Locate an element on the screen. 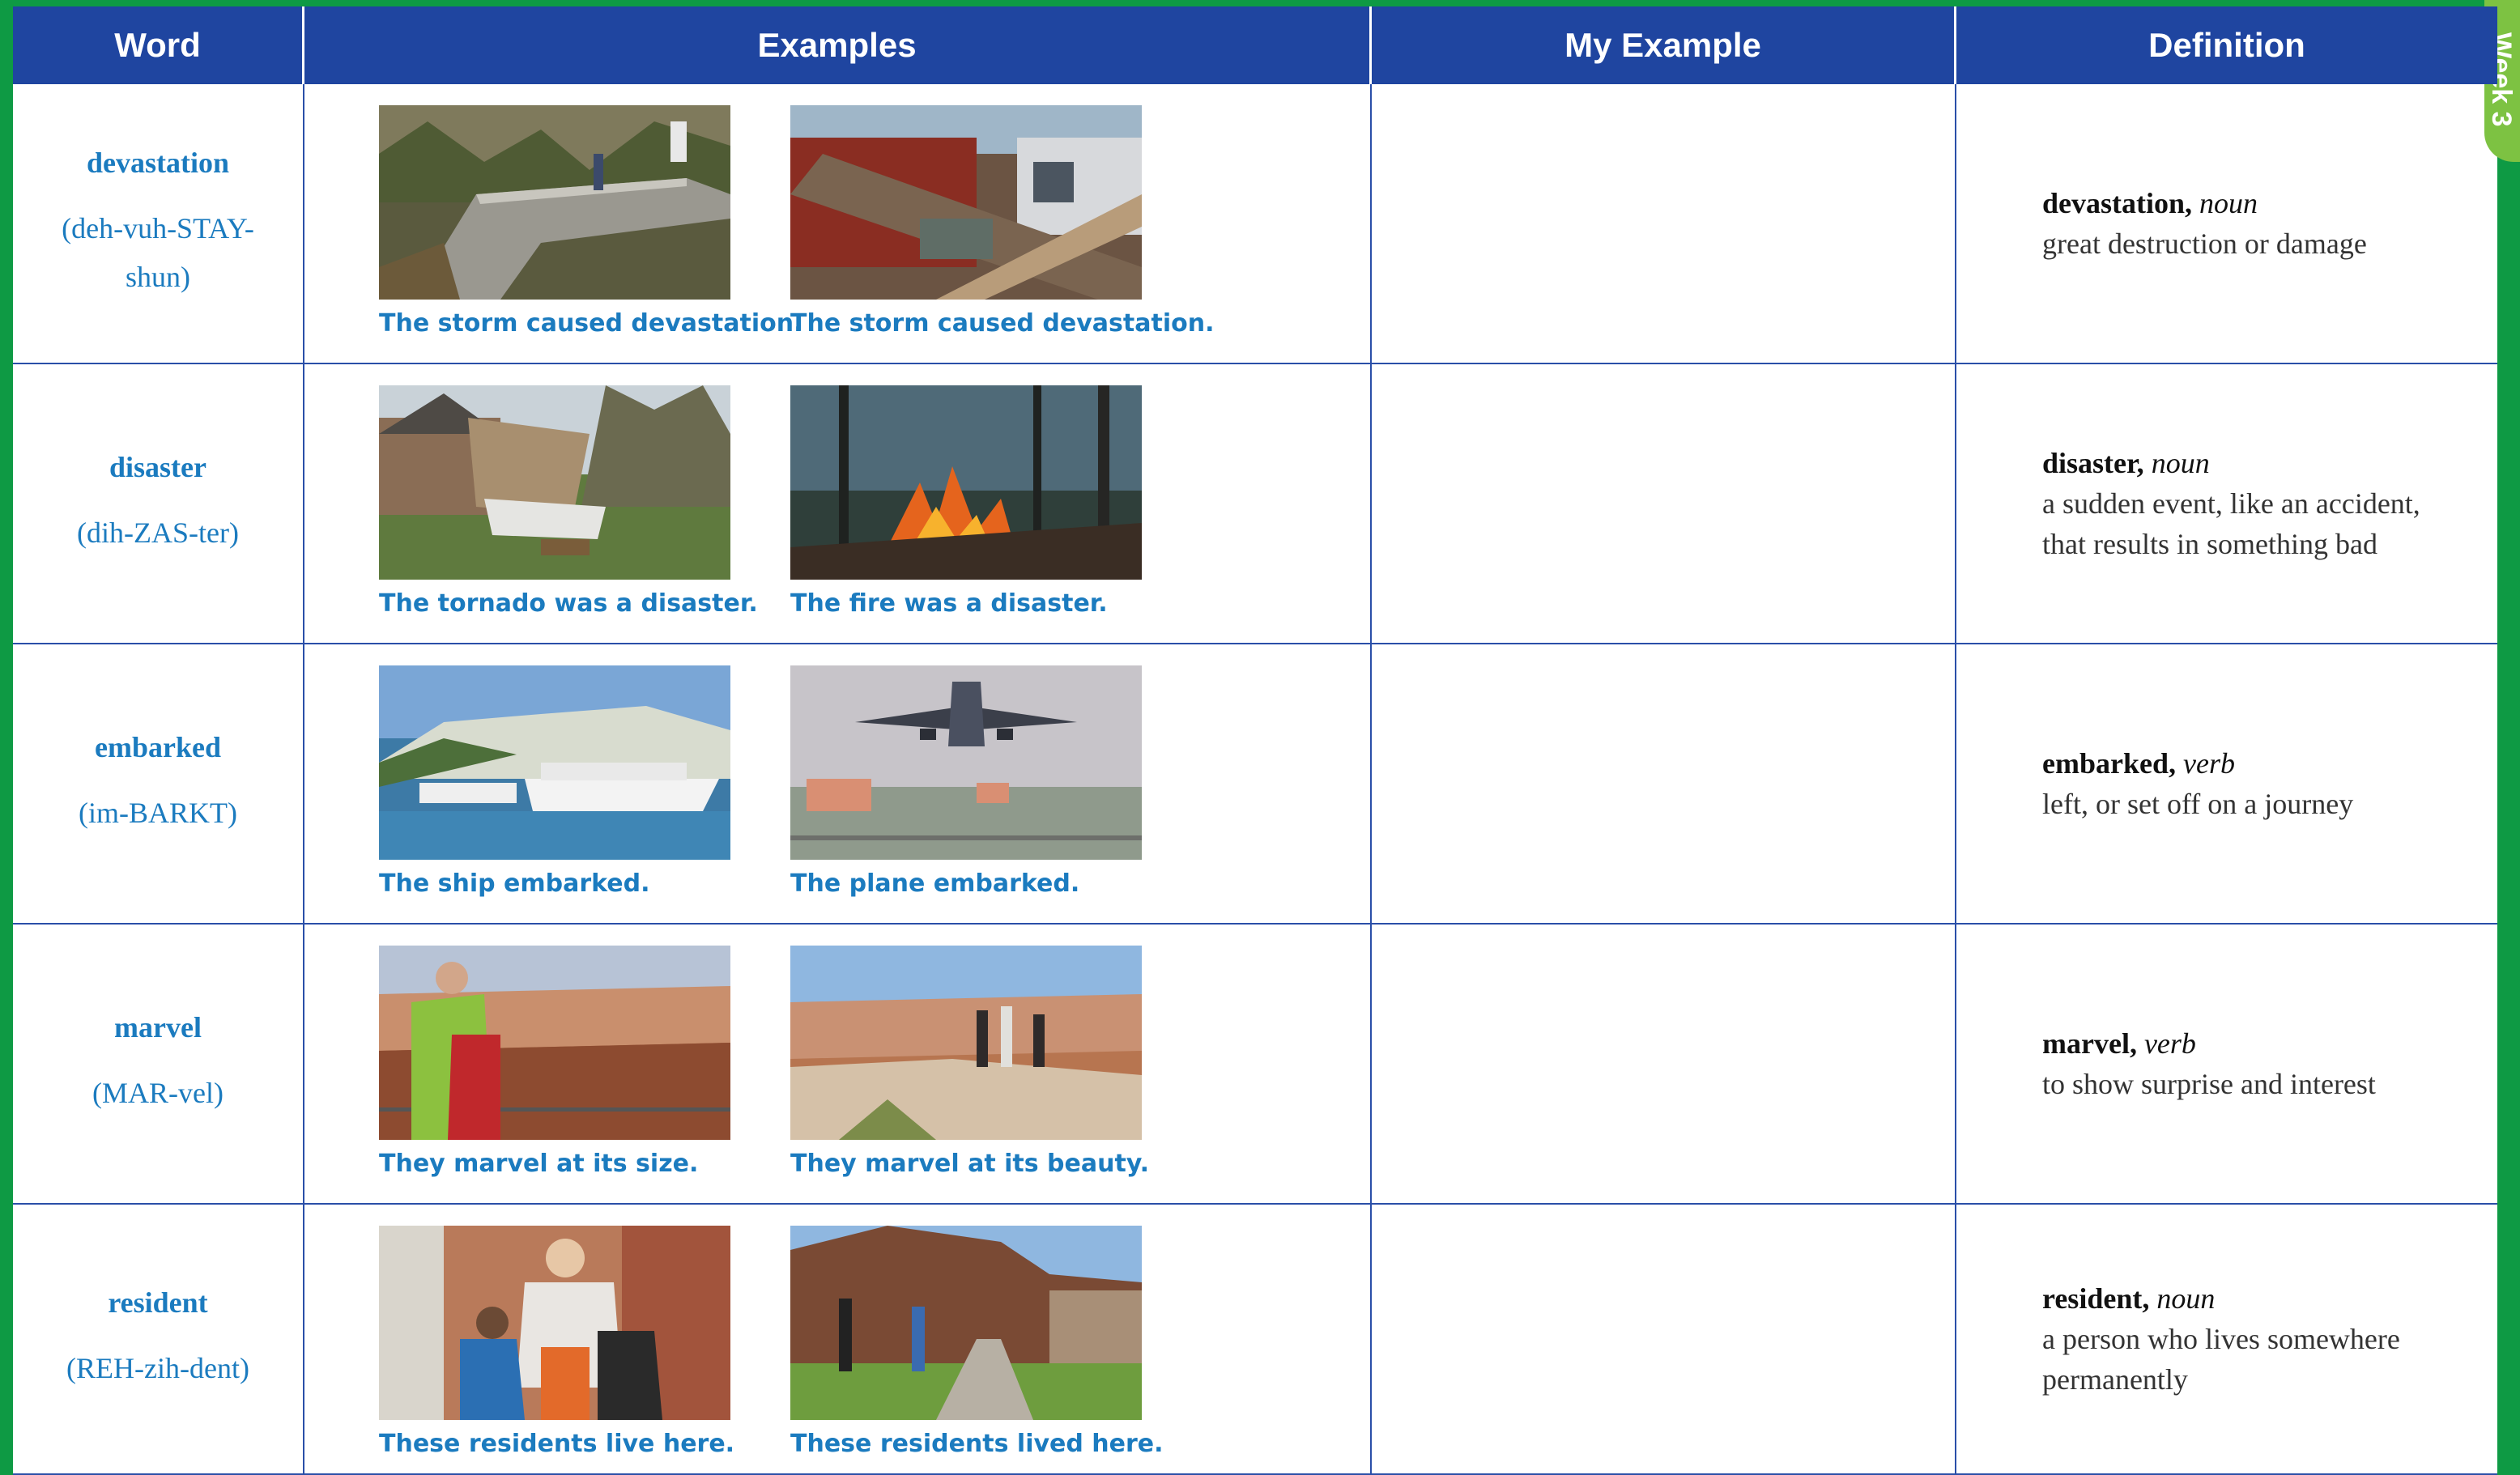 This screenshot has height=1475, width=2520. example-1: These residents live here. is located at coordinates (557, 1342).